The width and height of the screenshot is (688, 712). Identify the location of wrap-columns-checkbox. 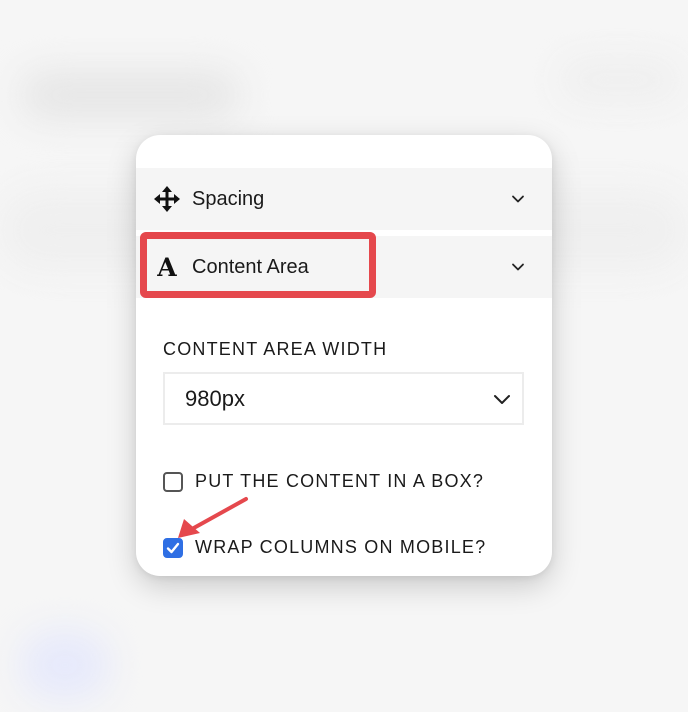
(173, 547).